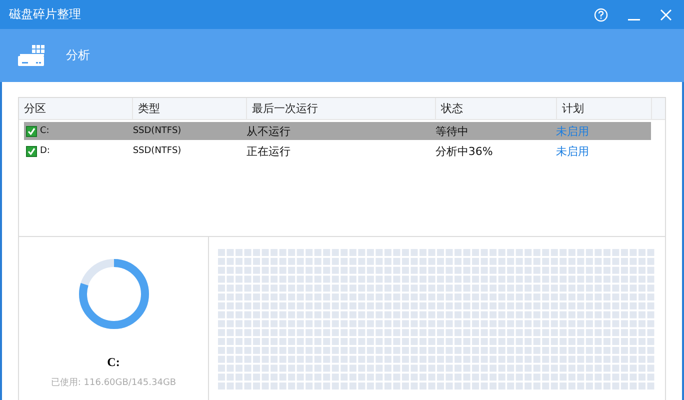 Image resolution: width=684 pixels, height=400 pixels. I want to click on table-row: D: SSD(NTFS) 正在运行 分析中36% 未启用, so click(337, 151).